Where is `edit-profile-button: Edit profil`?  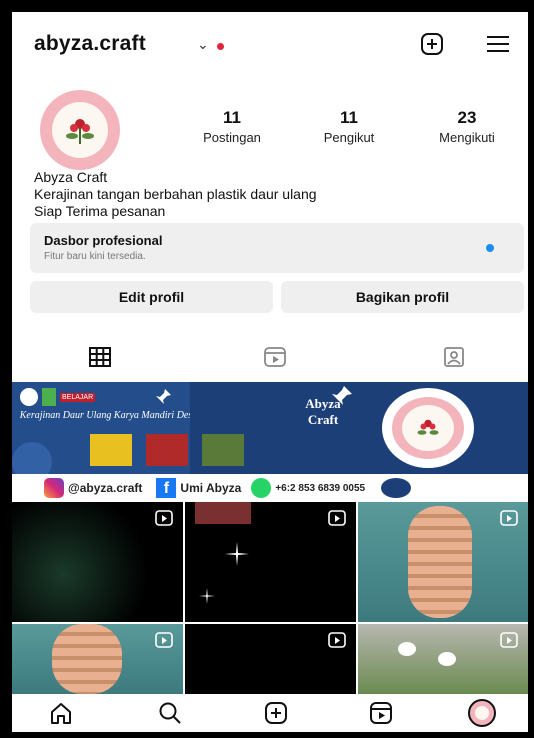 edit-profile-button: Edit profil is located at coordinates (151, 297).